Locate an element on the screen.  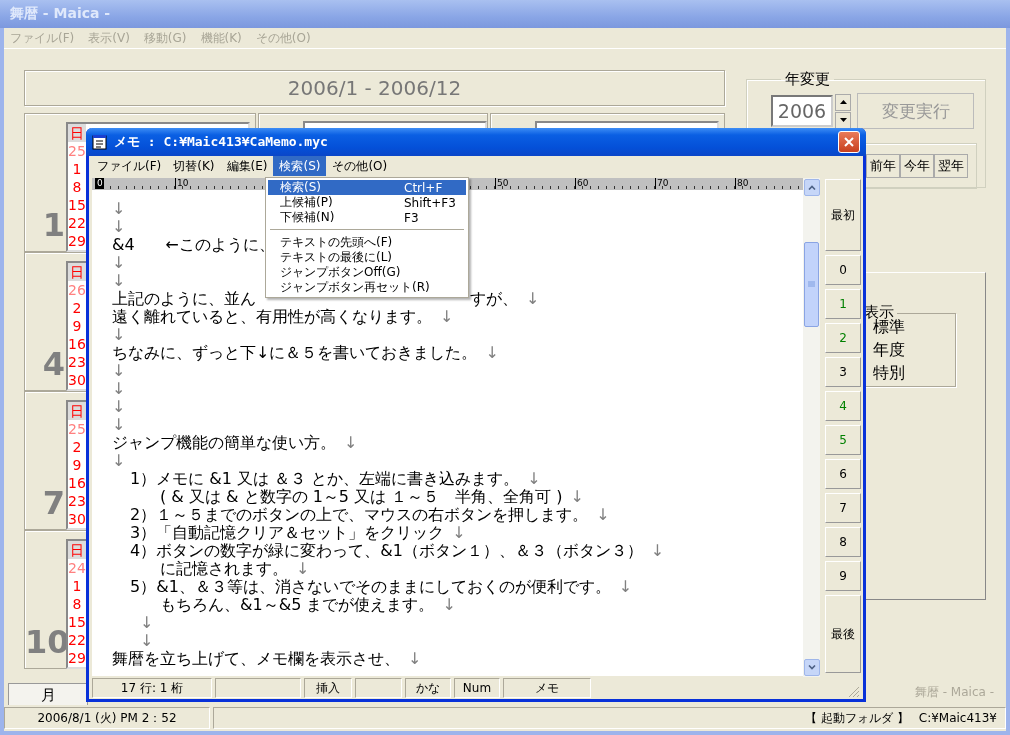
scroll-thumb is located at coordinates (811, 284).